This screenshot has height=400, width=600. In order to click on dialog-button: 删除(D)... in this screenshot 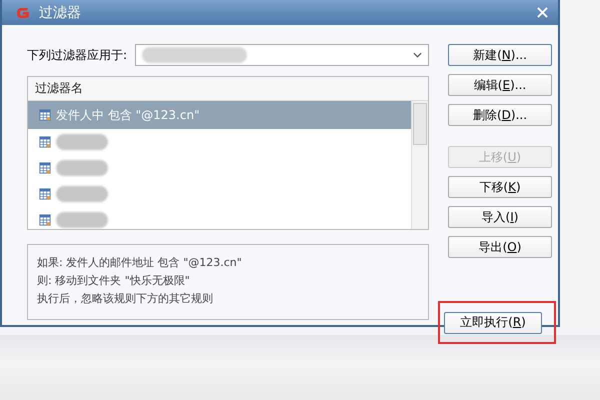, I will do `click(500, 115)`.